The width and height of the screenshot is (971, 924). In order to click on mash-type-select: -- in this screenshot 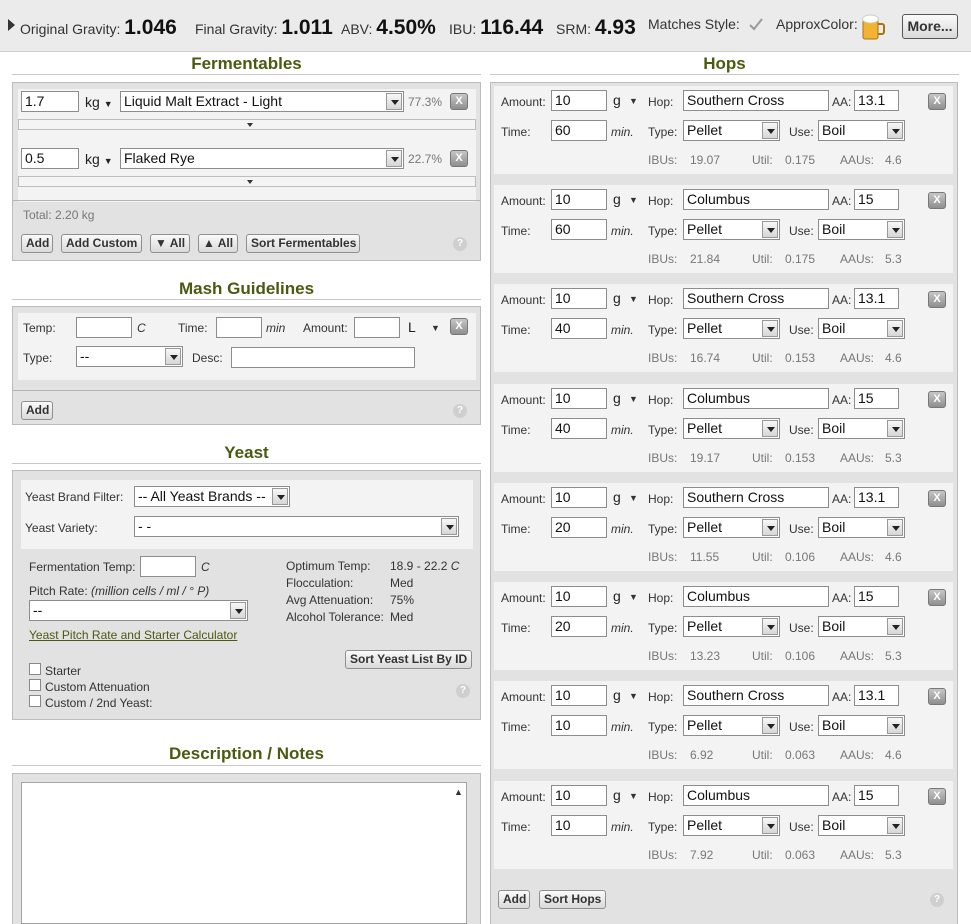, I will do `click(129, 356)`.